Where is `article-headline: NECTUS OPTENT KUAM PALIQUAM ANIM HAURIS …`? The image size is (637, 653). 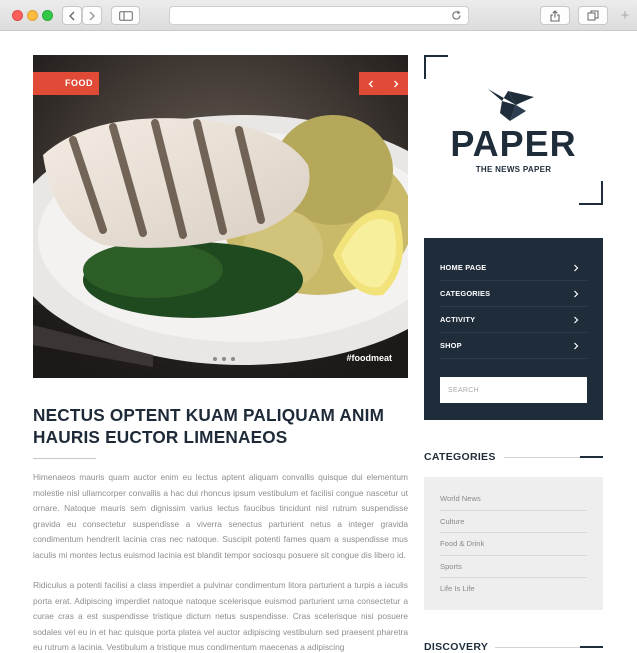
article-headline: NECTUS OPTENT KUAM PALIQUAM ANIM HAURIS … is located at coordinates (220, 426).